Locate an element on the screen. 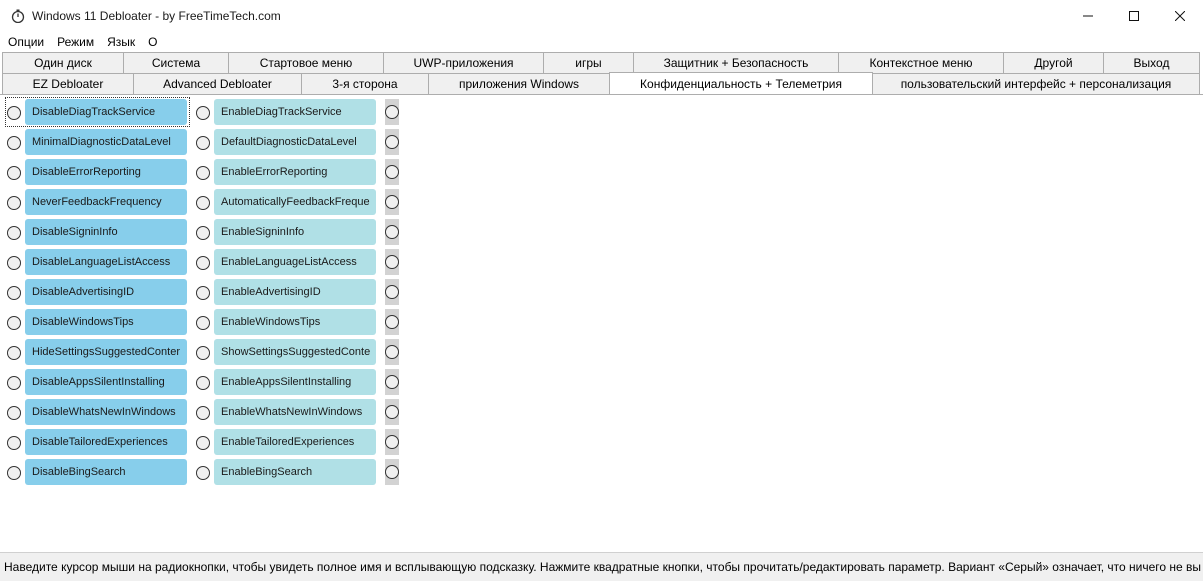 This screenshot has height=581, width=1203. tab-defender-security: Защитник + Безопасность is located at coordinates (736, 62).